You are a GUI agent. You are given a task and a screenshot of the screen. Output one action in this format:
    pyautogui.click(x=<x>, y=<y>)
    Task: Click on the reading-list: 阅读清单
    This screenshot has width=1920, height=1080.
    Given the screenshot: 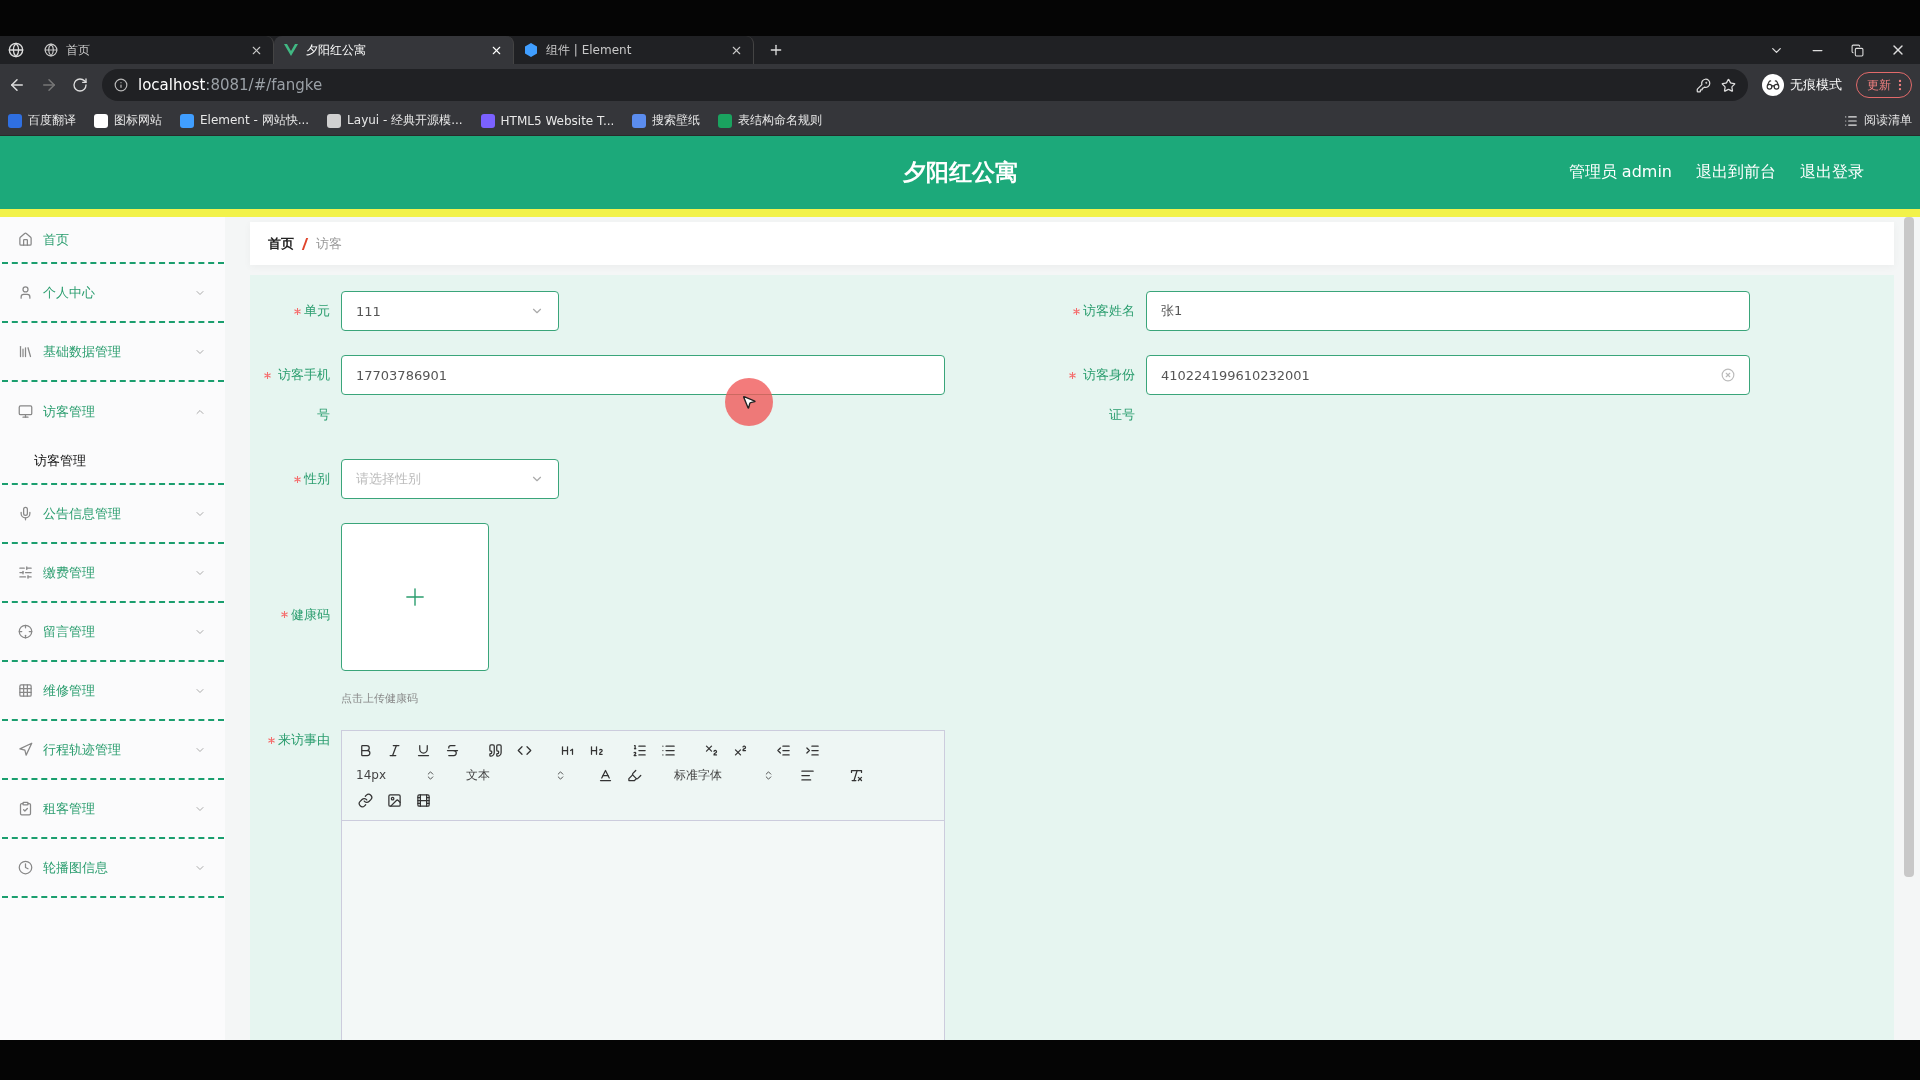 What is the action you would take?
    pyautogui.click(x=1878, y=120)
    